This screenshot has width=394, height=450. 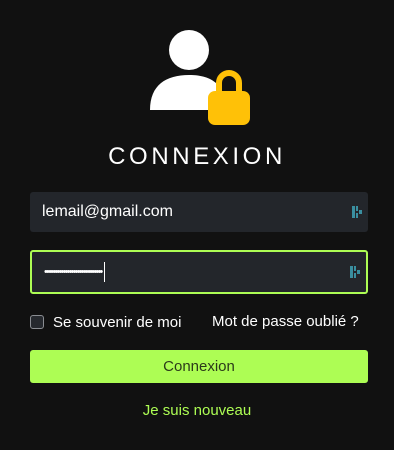 I want to click on remember-label: Se souvenir de moi, so click(x=117, y=322).